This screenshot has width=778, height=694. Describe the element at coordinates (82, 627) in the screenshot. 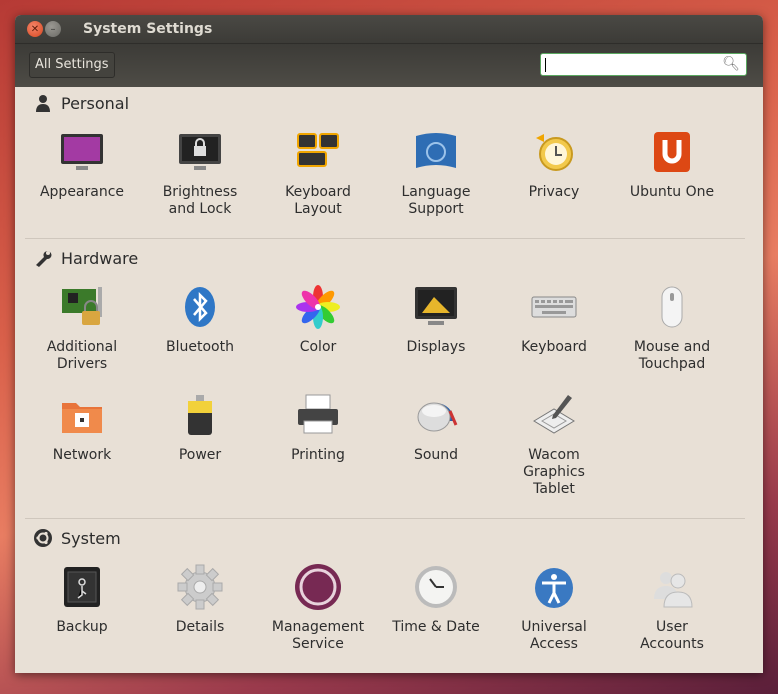

I see `settings-item-label: Backup` at that location.